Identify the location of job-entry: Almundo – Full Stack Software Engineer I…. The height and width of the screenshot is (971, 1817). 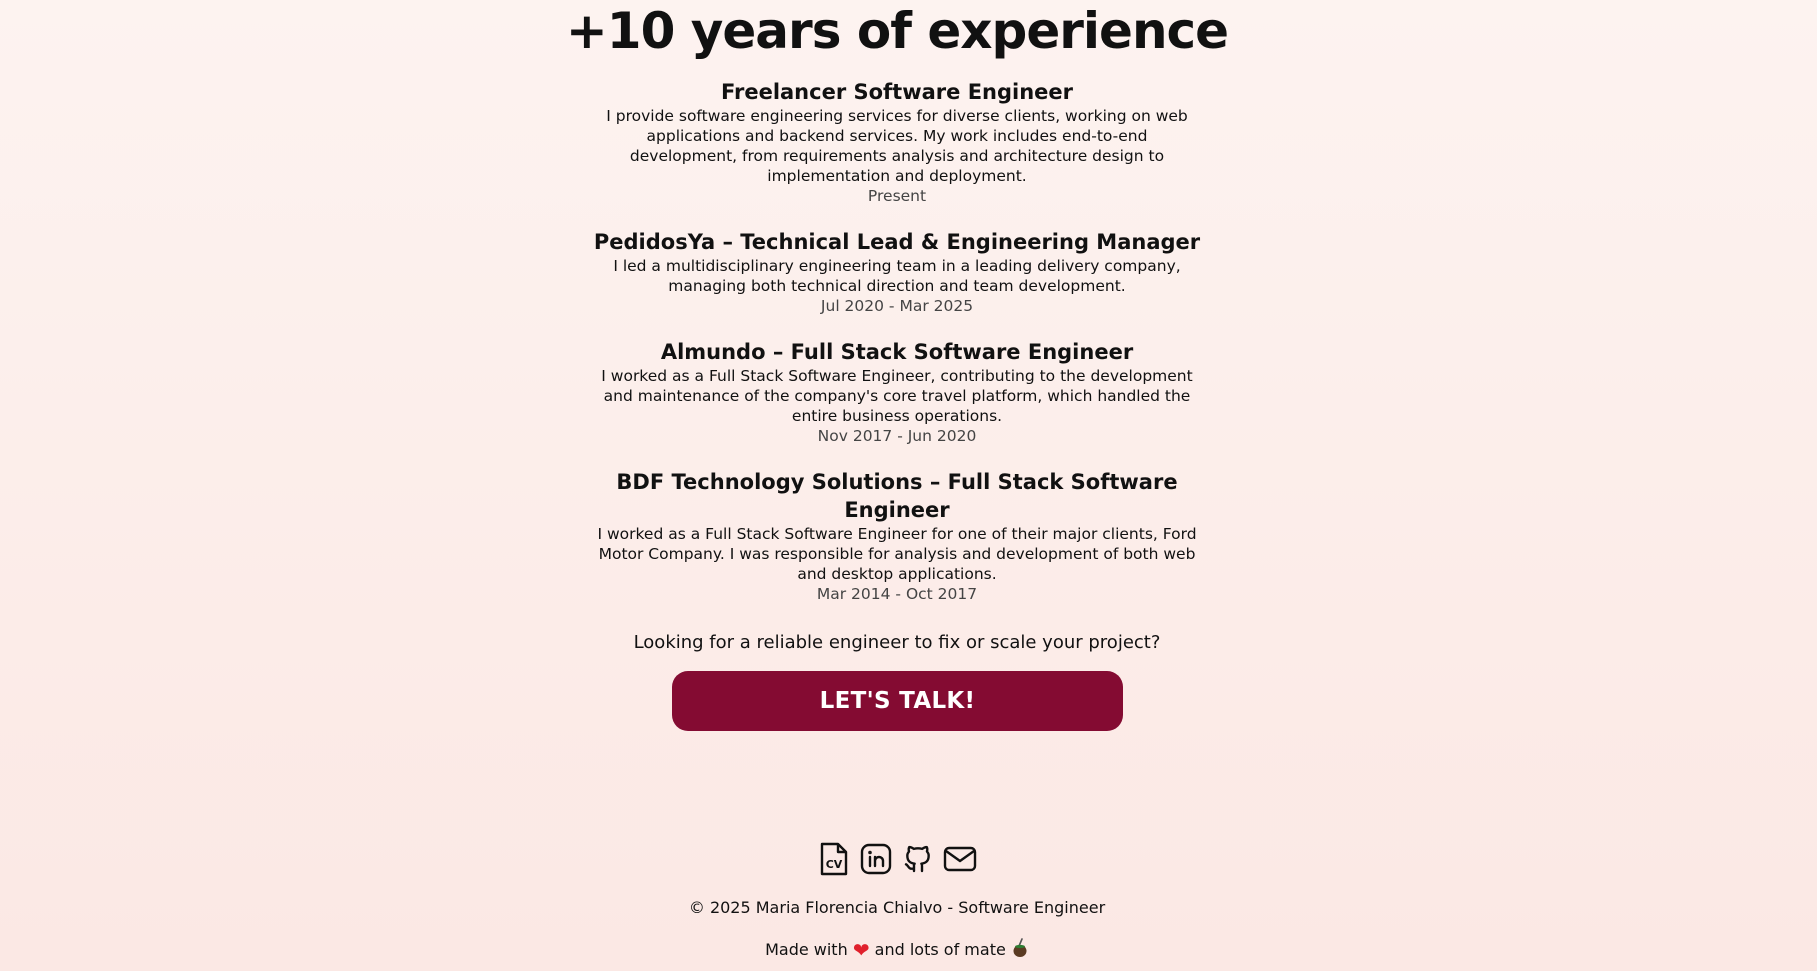
(897, 392).